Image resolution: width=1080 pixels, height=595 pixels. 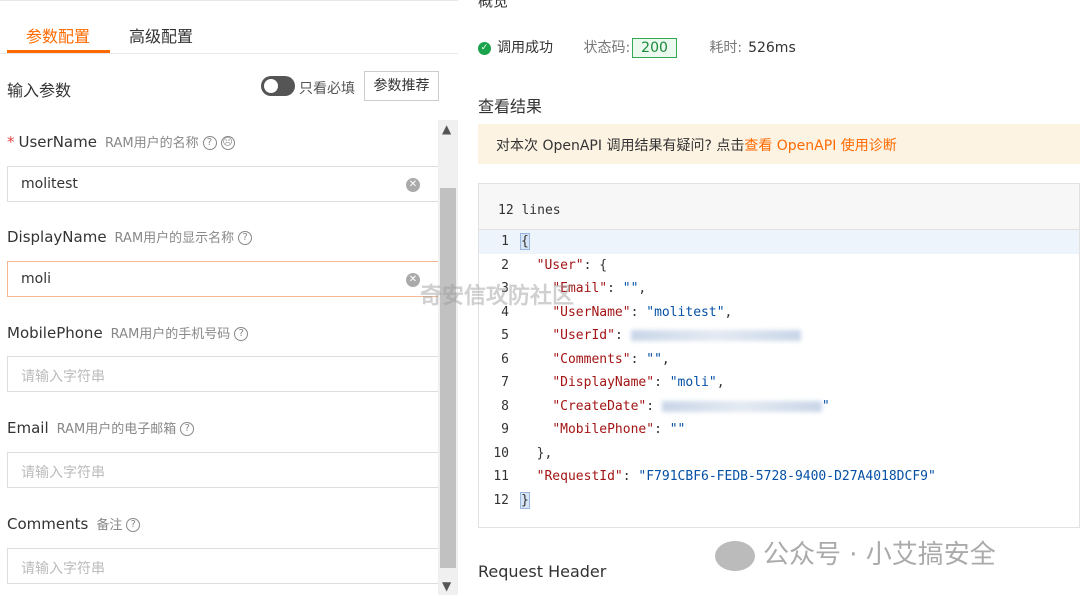 What do you see at coordinates (505, 429) in the screenshot?
I see `line-number: 9` at bounding box center [505, 429].